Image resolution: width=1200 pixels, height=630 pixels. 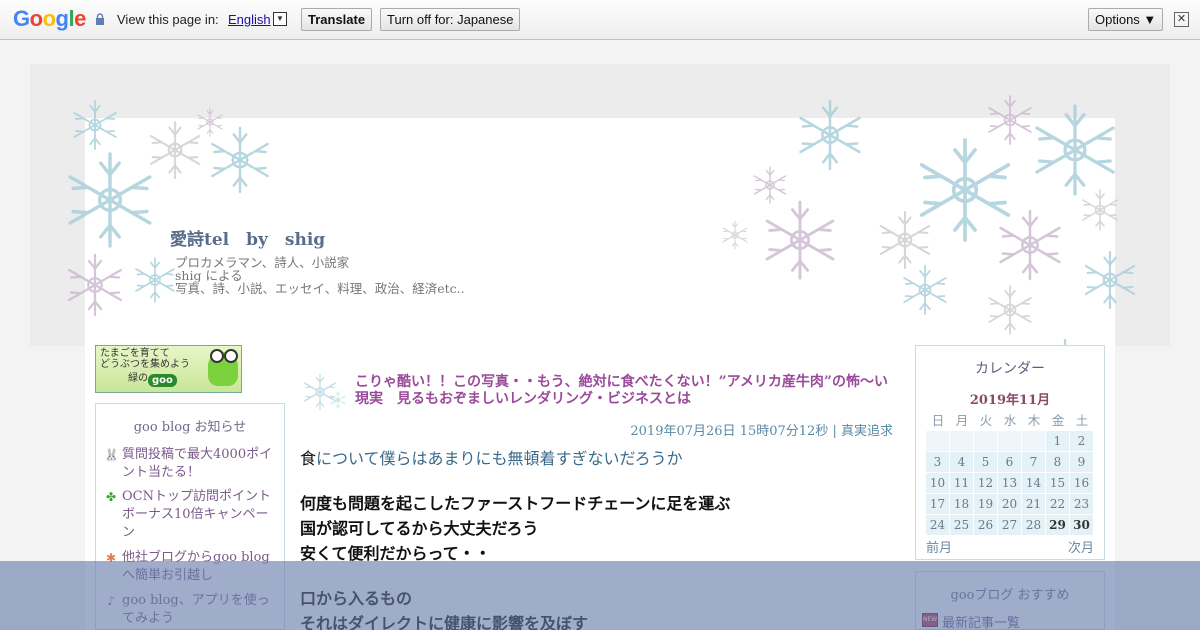 What do you see at coordinates (1010, 420) in the screenshot?
I see `calendar-weekday: 水` at bounding box center [1010, 420].